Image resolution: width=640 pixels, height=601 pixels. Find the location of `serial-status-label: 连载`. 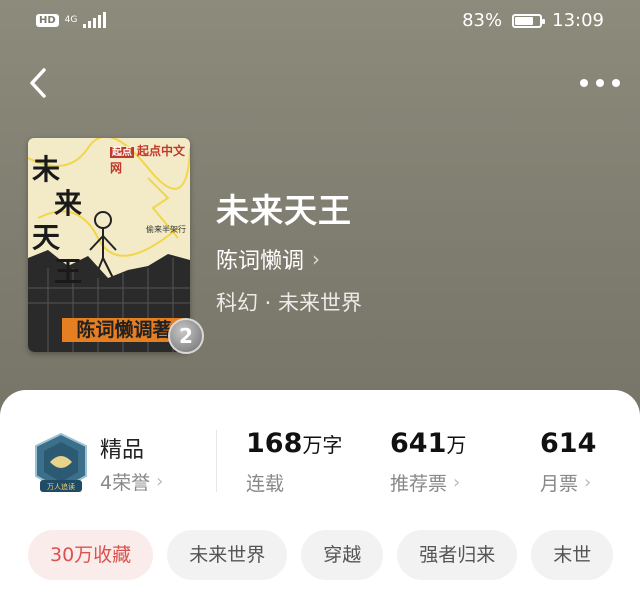

serial-status-label: 连载 is located at coordinates (265, 484).